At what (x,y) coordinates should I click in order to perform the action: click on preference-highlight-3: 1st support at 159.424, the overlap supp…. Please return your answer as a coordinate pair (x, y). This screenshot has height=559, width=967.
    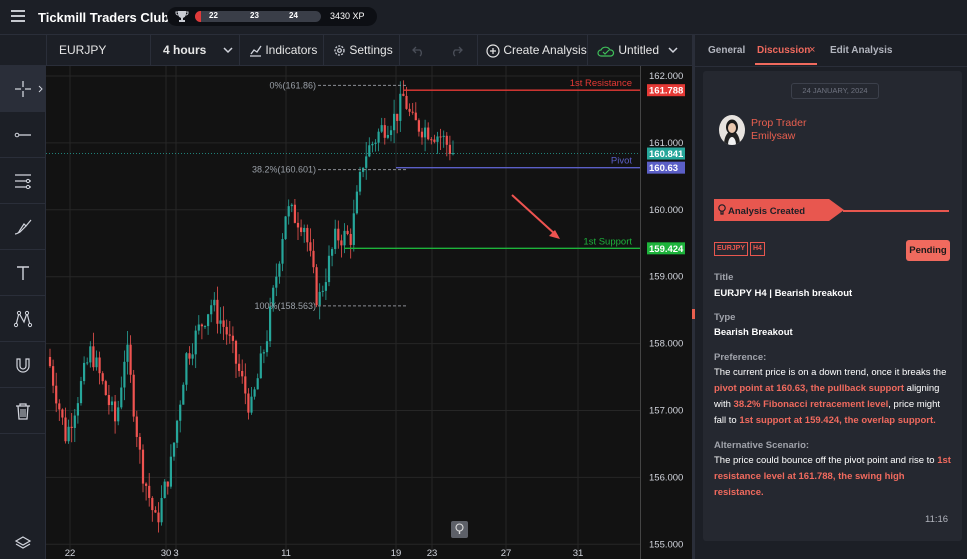
    Looking at the image, I should click on (837, 420).